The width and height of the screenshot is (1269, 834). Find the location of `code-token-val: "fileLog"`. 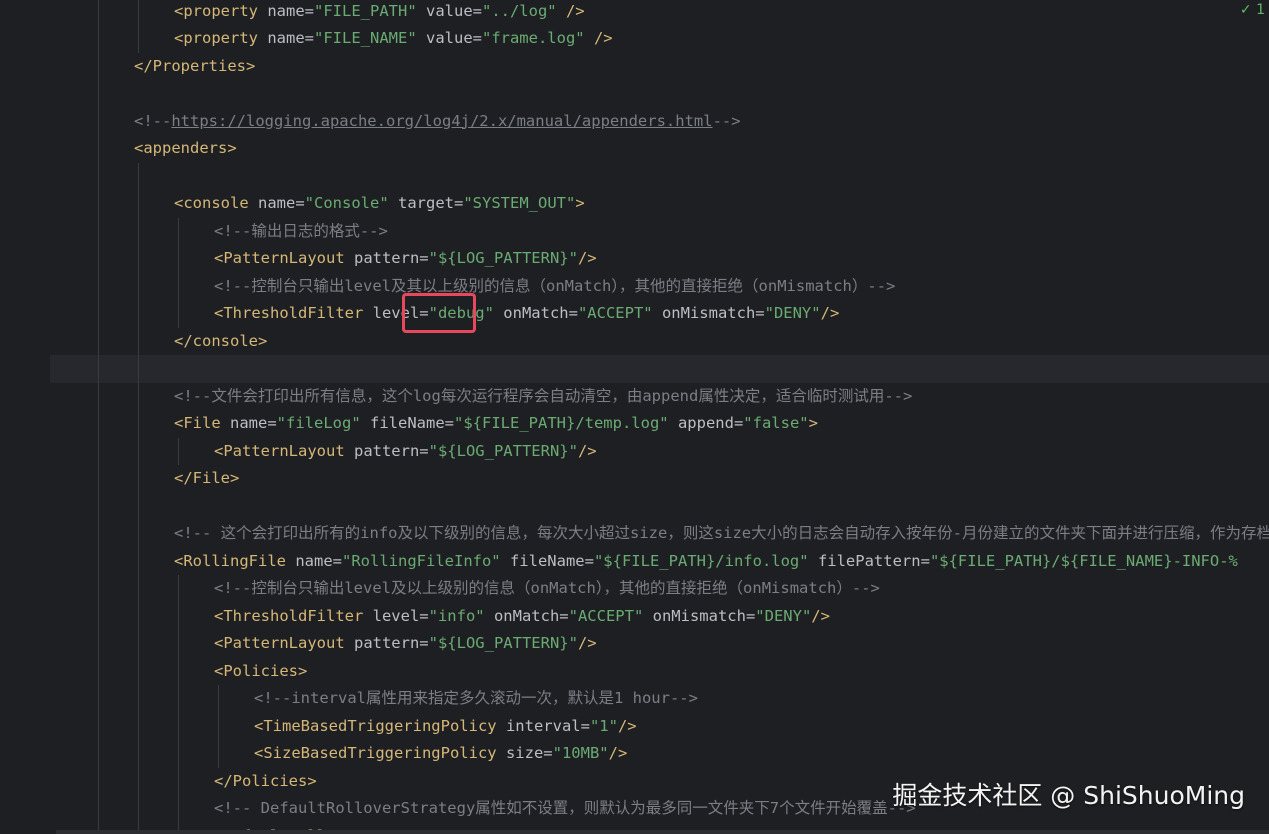

code-token-val: "fileLog" is located at coordinates (318, 423).